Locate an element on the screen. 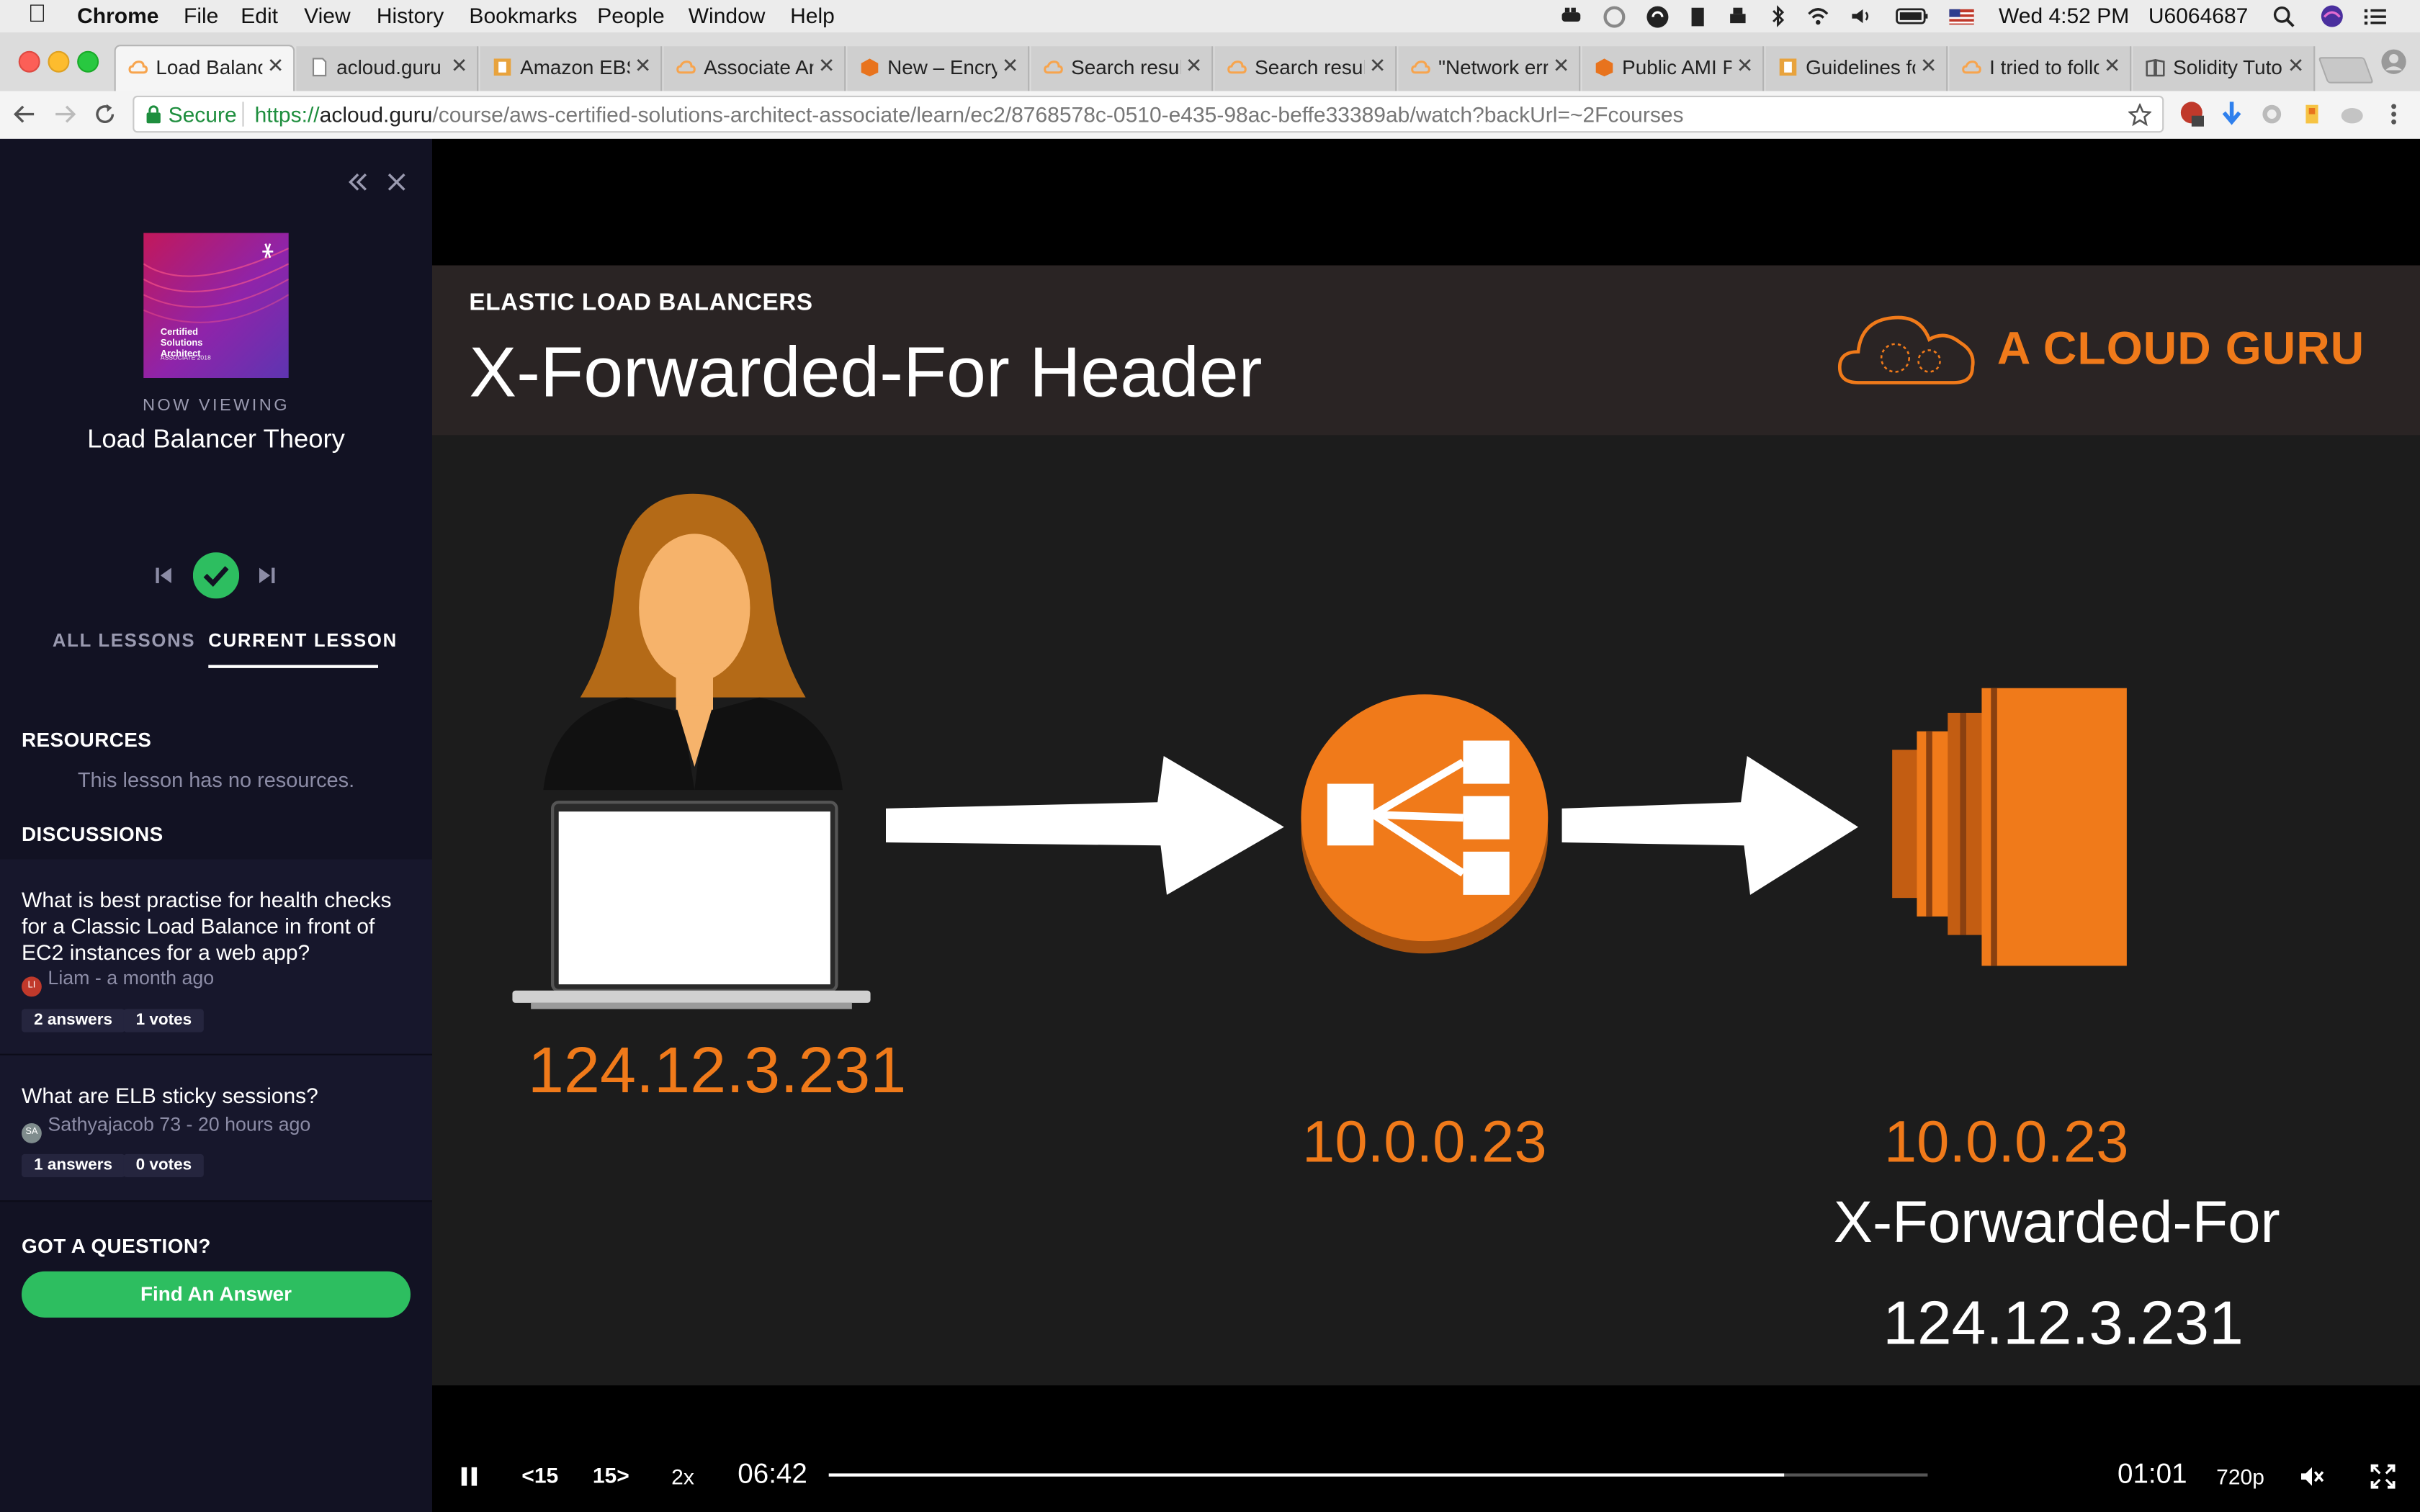 This screenshot has width=2420, height=1512. window-zoom-button is located at coordinates (88, 61).